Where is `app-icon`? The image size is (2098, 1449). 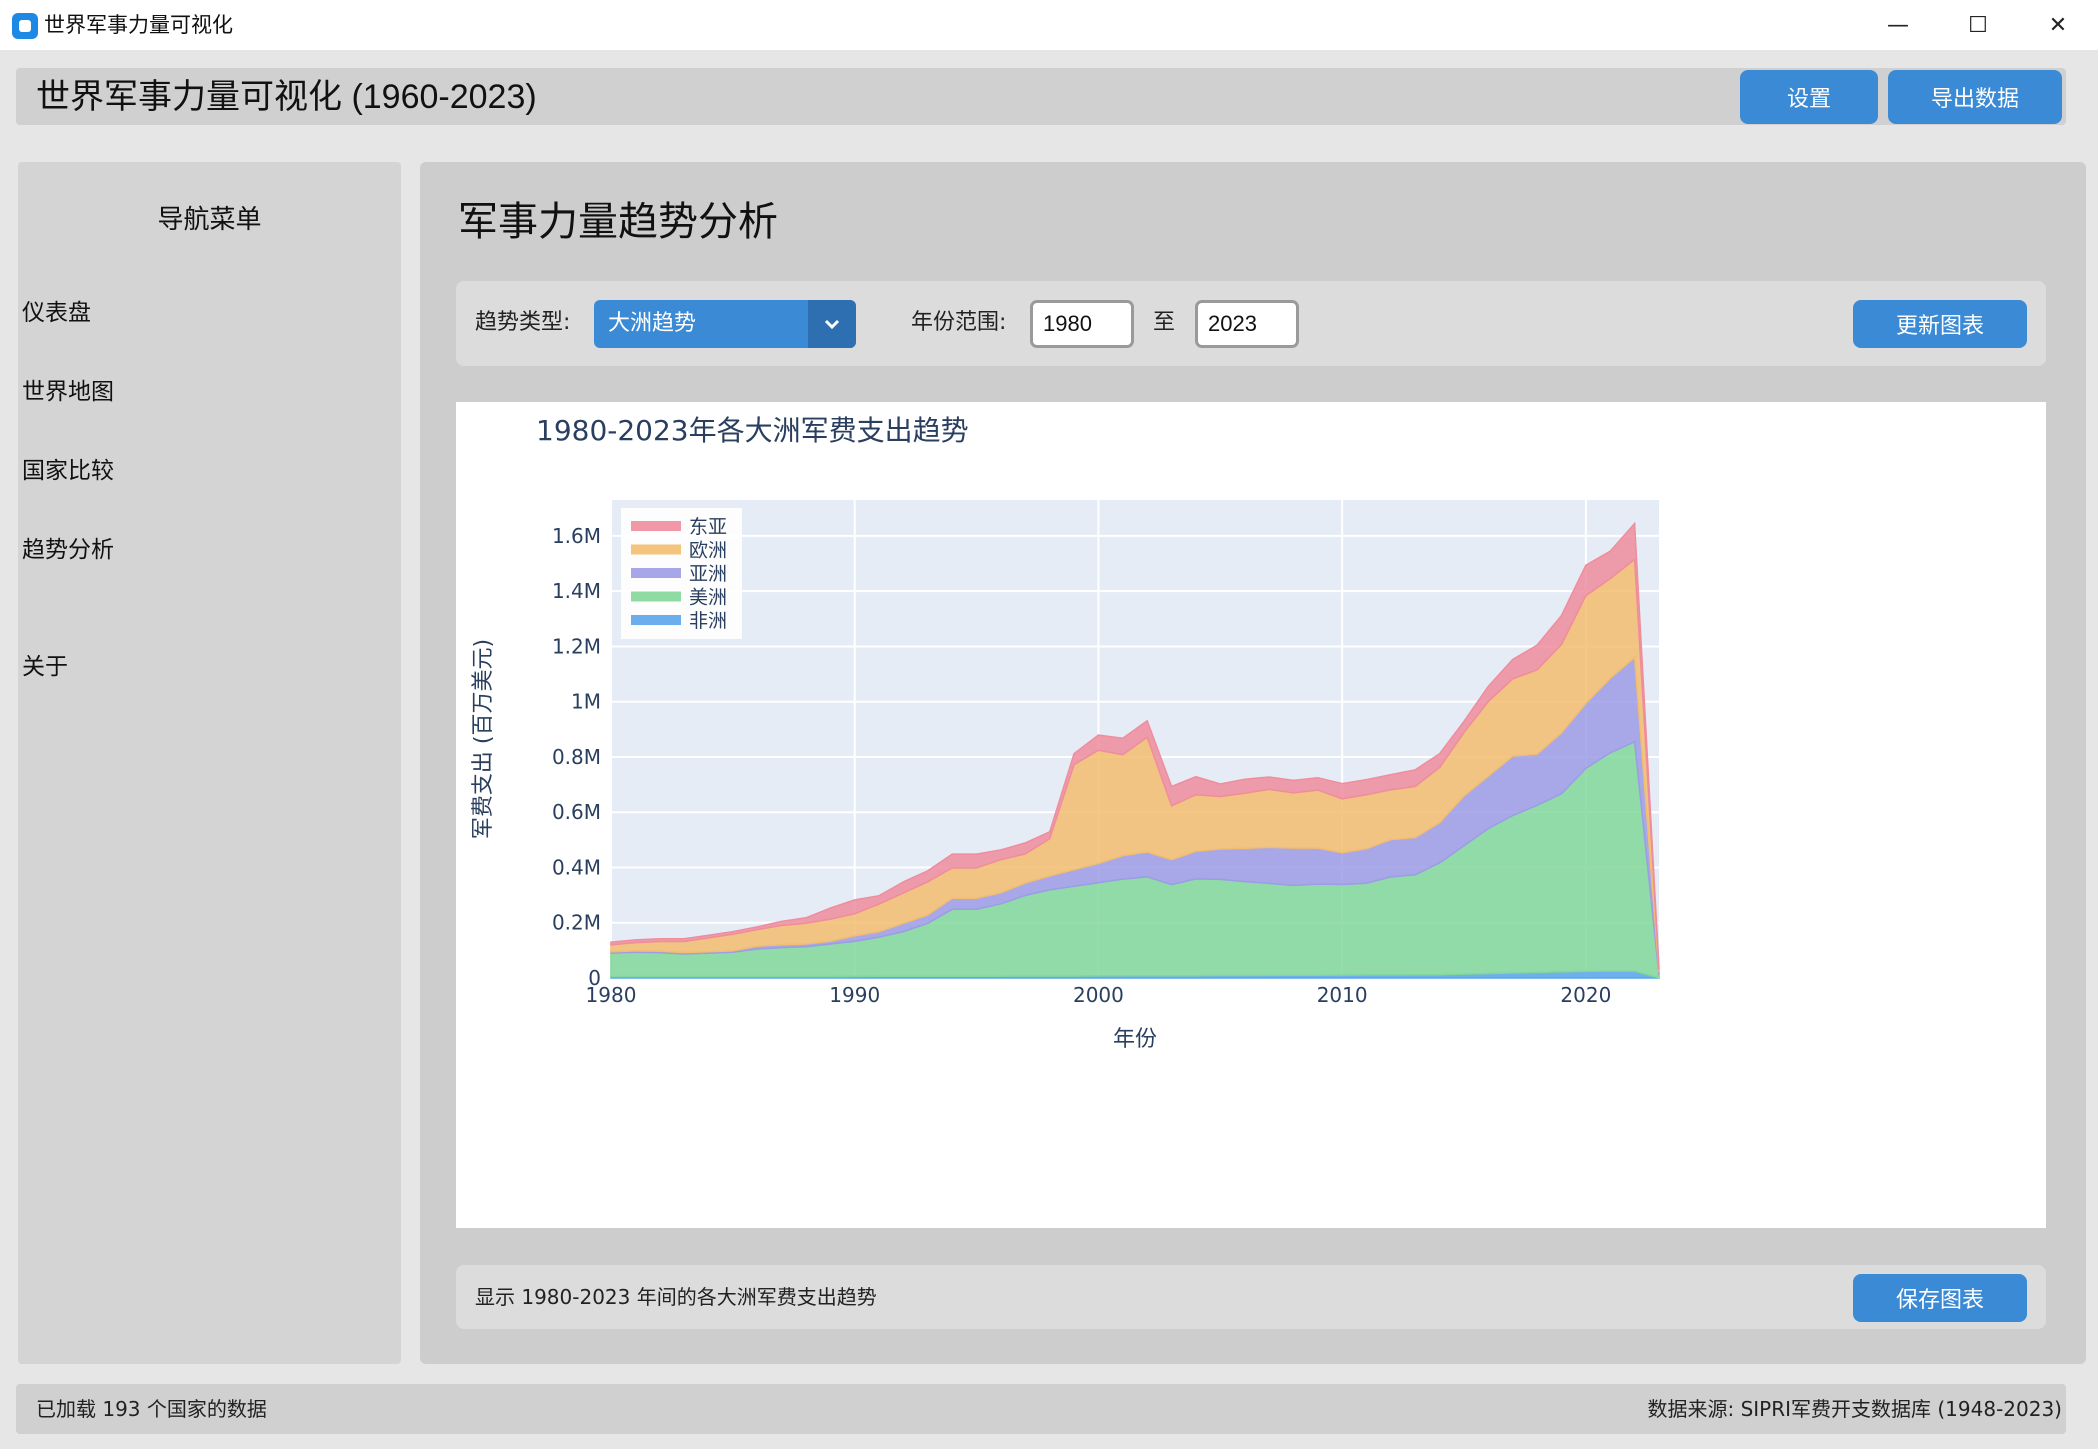
app-icon is located at coordinates (25, 26).